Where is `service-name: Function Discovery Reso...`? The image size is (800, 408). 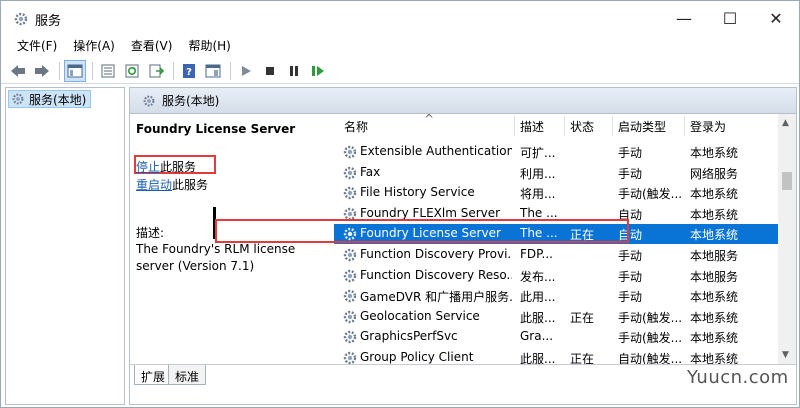 service-name: Function Discovery Reso... is located at coordinates (436, 274).